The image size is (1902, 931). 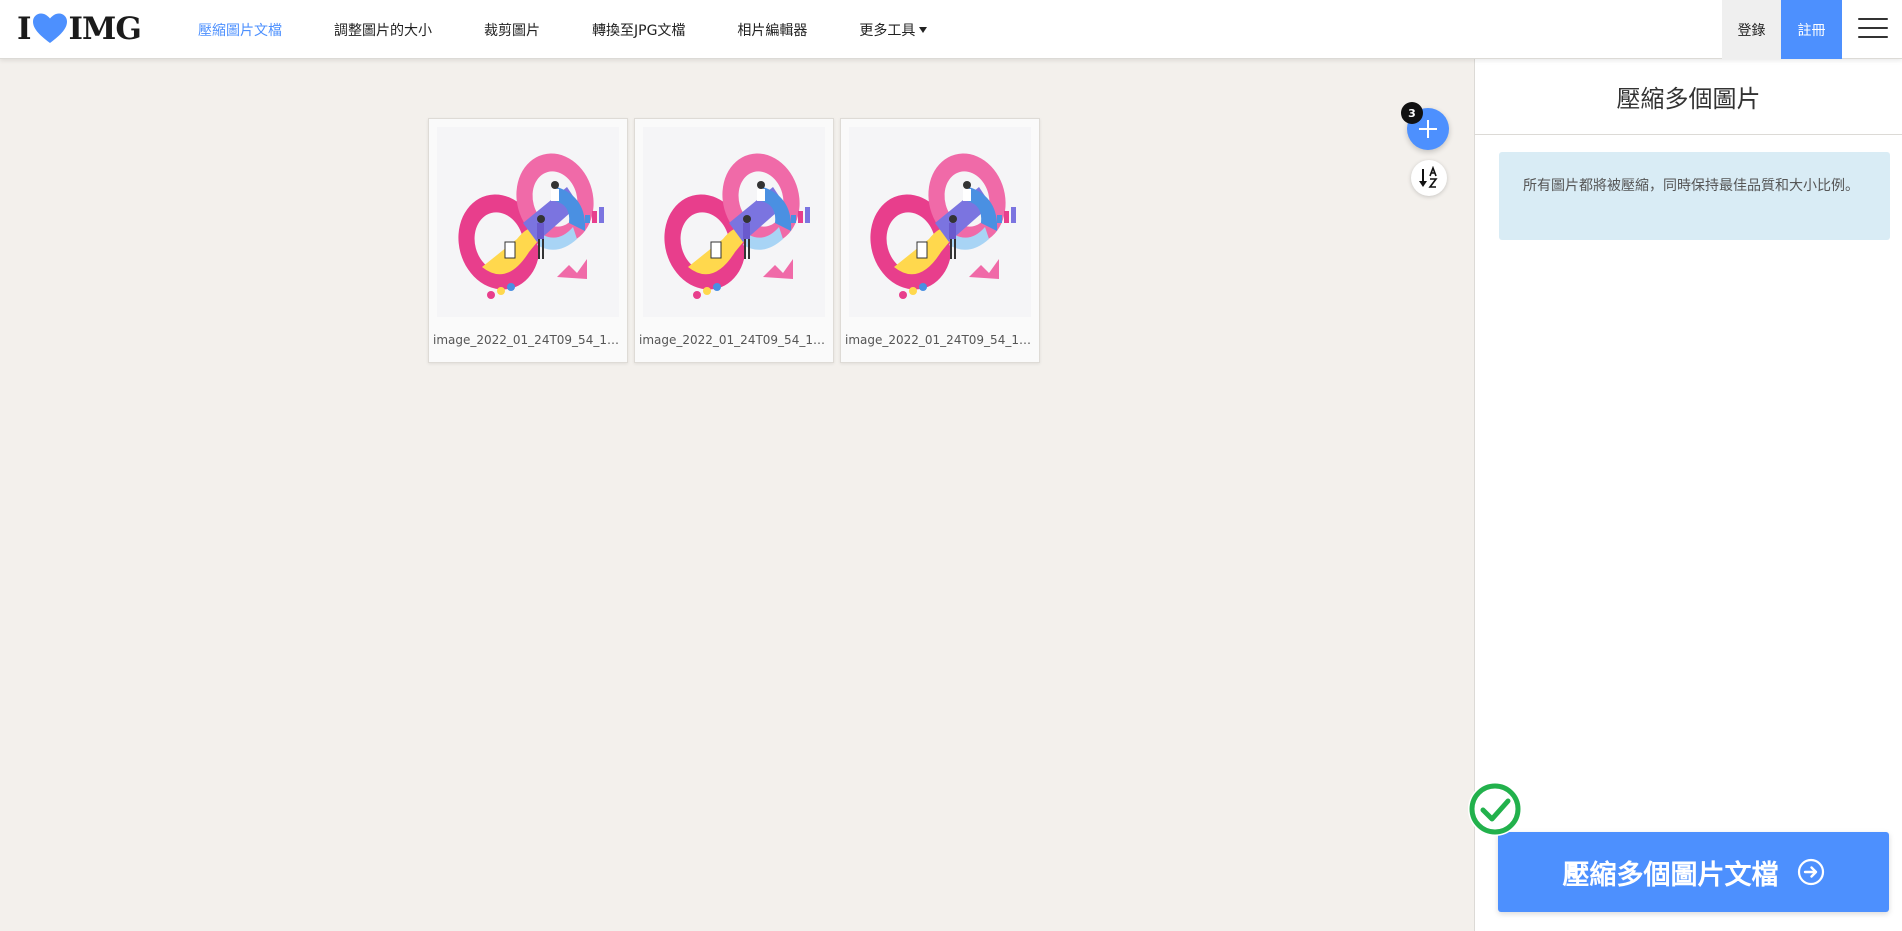 I want to click on nav-convert-to-jpg-label: 轉換至JPG文檔, so click(x=639, y=30).